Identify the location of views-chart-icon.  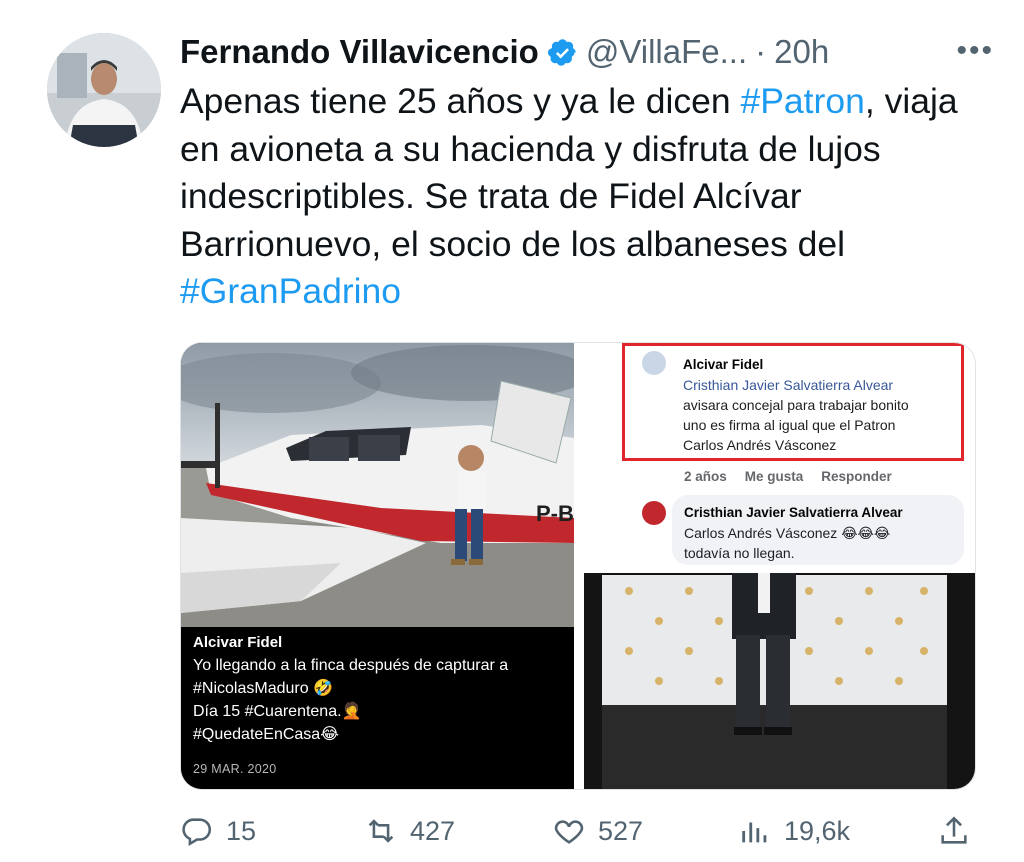
(754, 832).